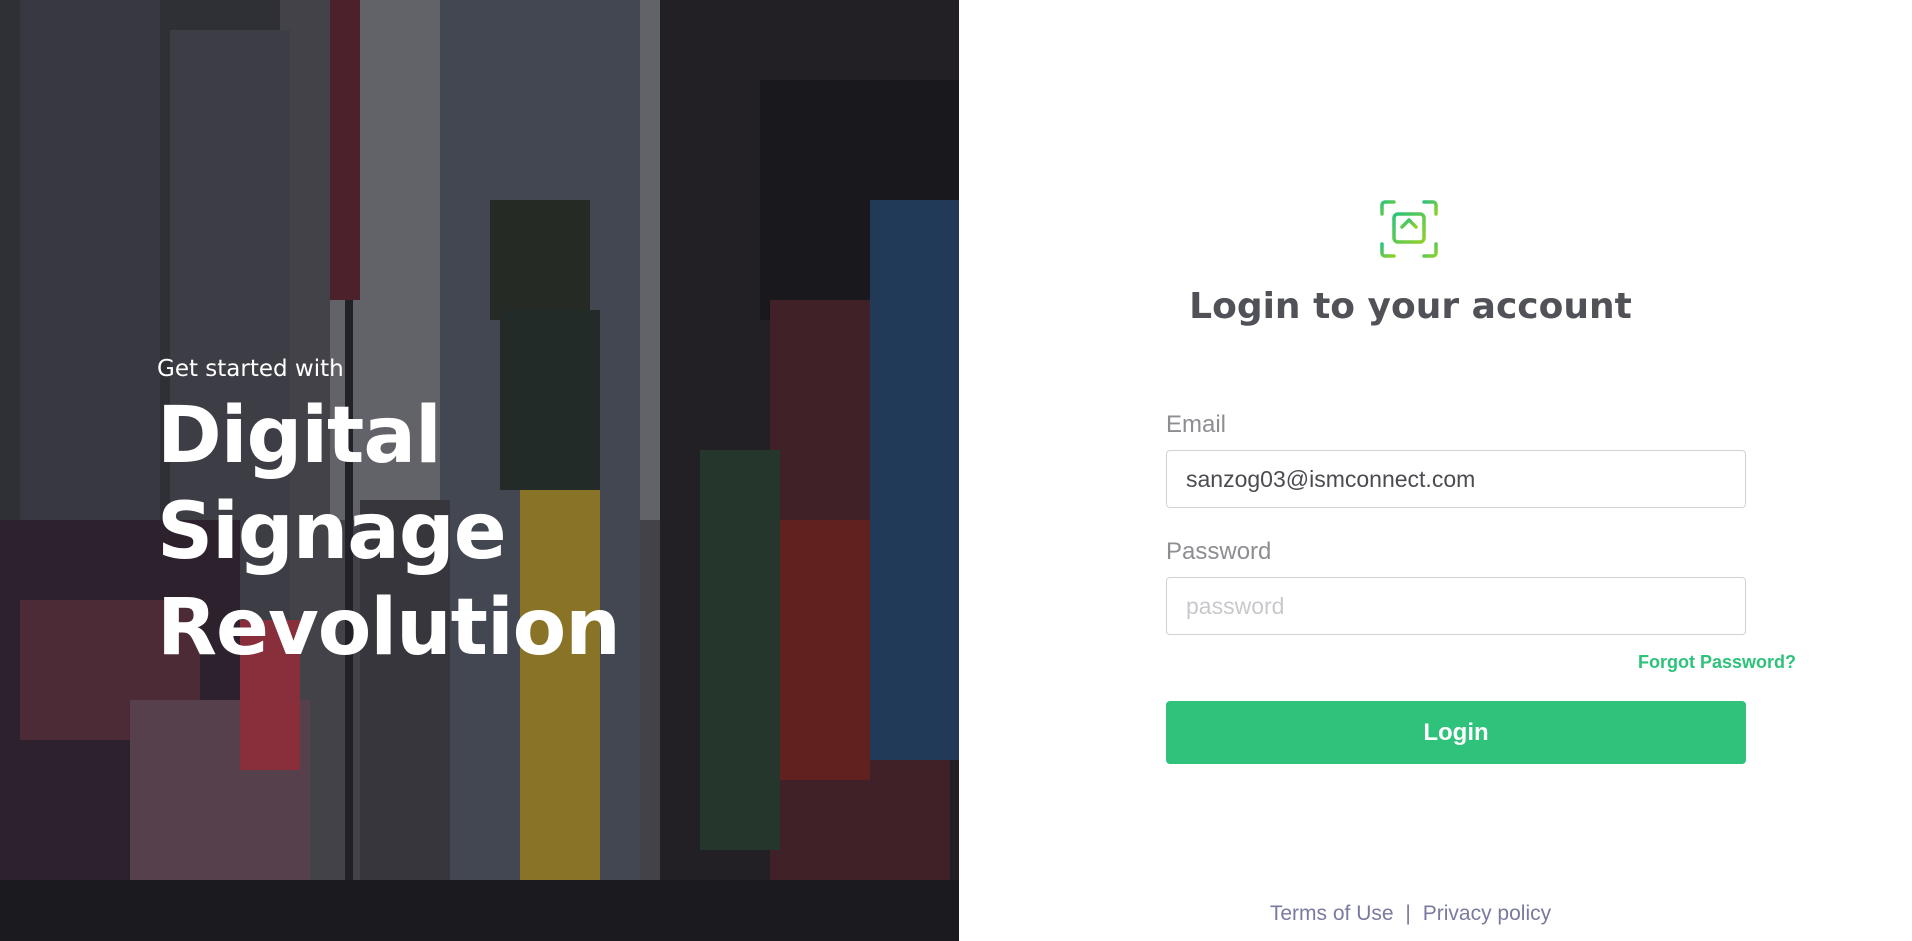 The height and width of the screenshot is (941, 1912). Describe the element at coordinates (1219, 551) in the screenshot. I see `password-label: Password` at that location.